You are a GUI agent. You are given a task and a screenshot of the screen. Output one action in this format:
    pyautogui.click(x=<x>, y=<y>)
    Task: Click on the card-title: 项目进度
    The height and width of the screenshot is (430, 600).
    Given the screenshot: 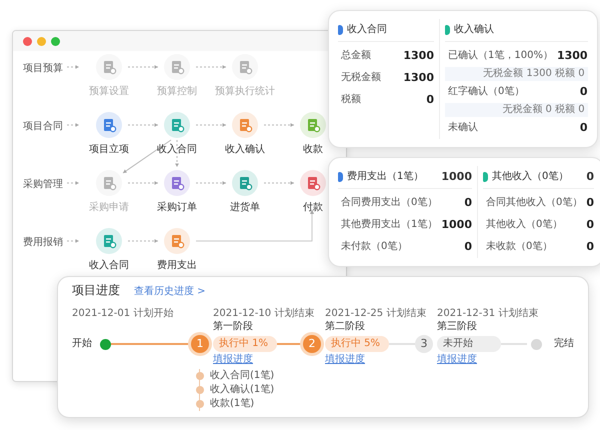 What is the action you would take?
    pyautogui.click(x=96, y=290)
    